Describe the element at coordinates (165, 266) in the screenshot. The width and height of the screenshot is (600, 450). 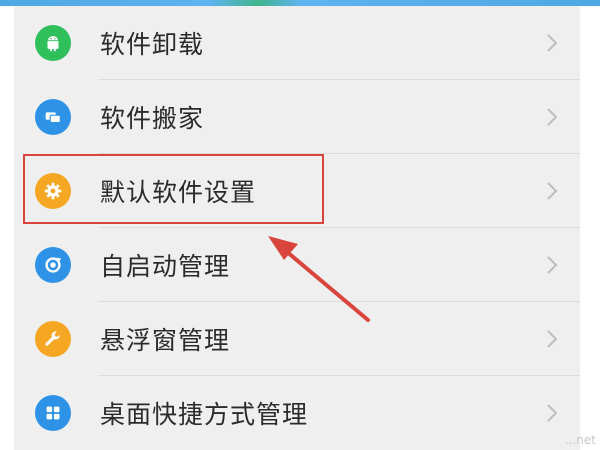
I see `menu-item-label: 自启动管理` at that location.